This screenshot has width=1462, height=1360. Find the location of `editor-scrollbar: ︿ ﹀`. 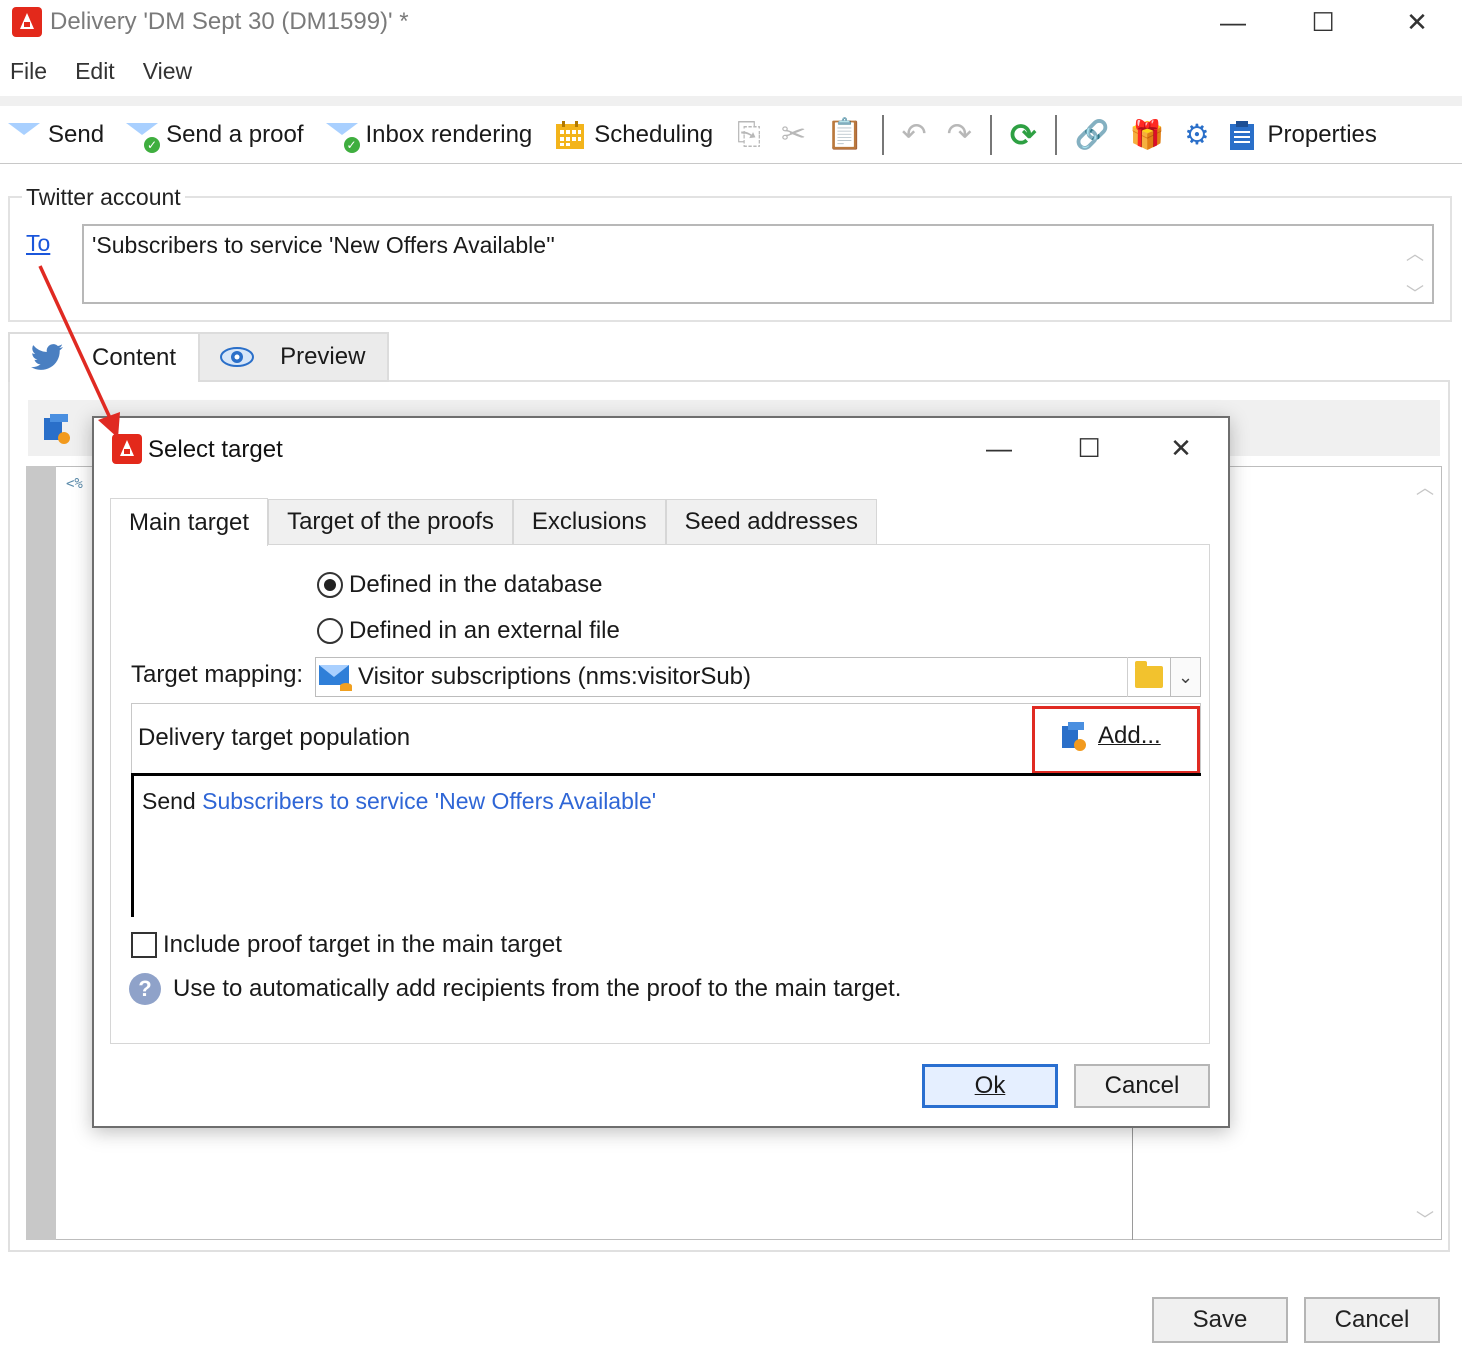

editor-scrollbar: ︿ ﹀ is located at coordinates (1425, 853).